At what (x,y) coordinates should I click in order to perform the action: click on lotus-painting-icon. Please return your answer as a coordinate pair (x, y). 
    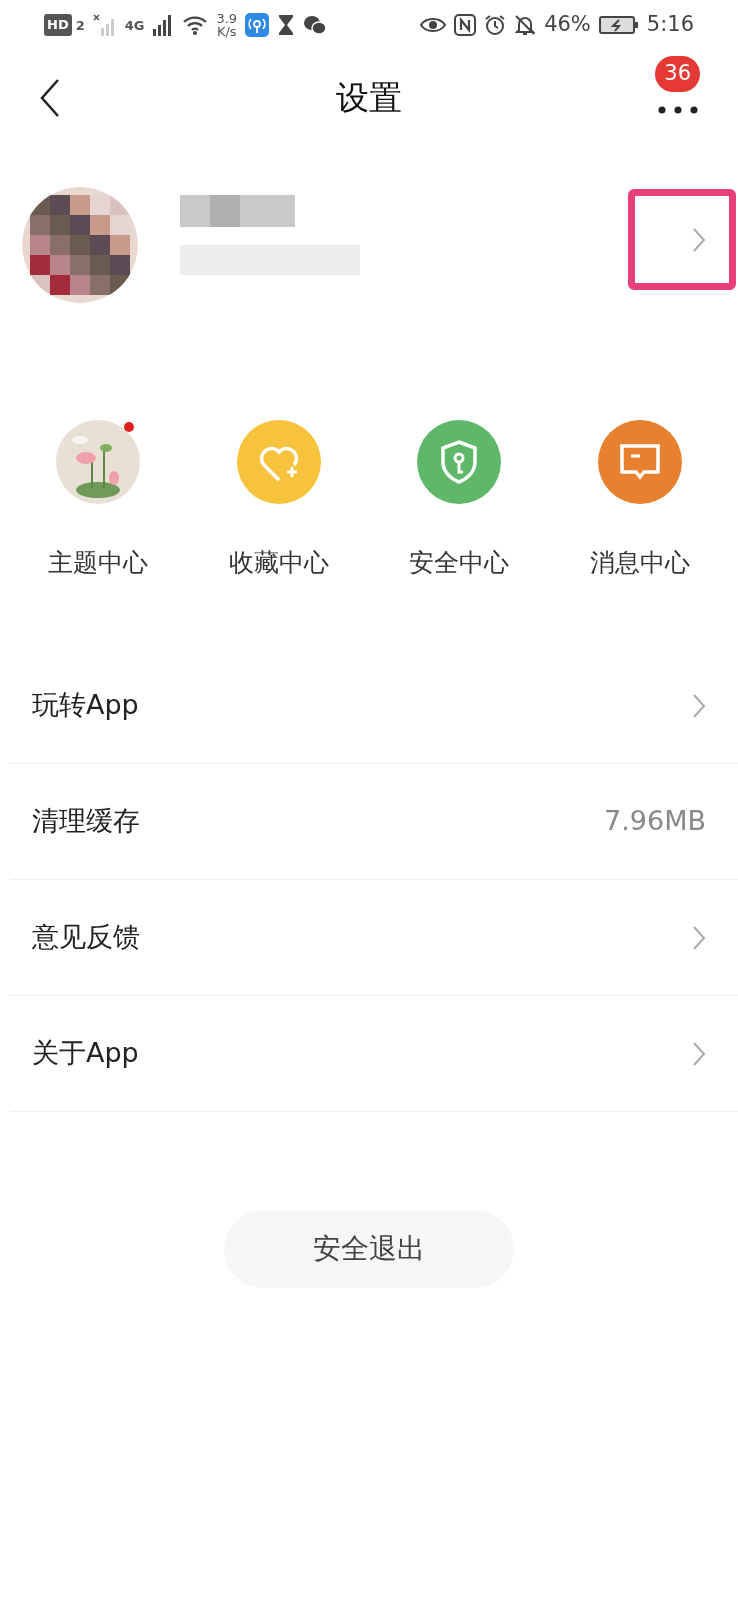
    Looking at the image, I should click on (98, 462).